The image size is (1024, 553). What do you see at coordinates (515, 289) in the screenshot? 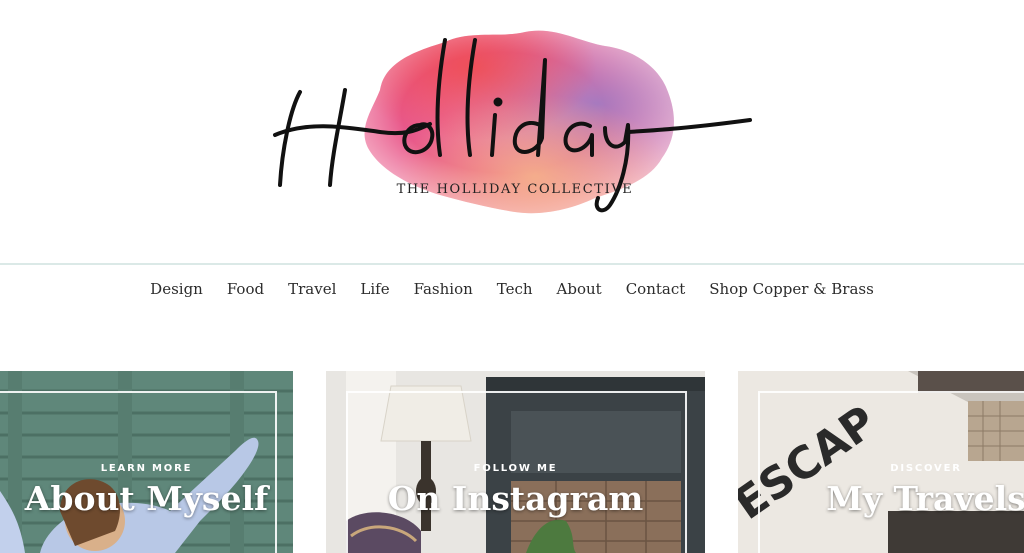
I see `nav-item-tech: Tech` at bounding box center [515, 289].